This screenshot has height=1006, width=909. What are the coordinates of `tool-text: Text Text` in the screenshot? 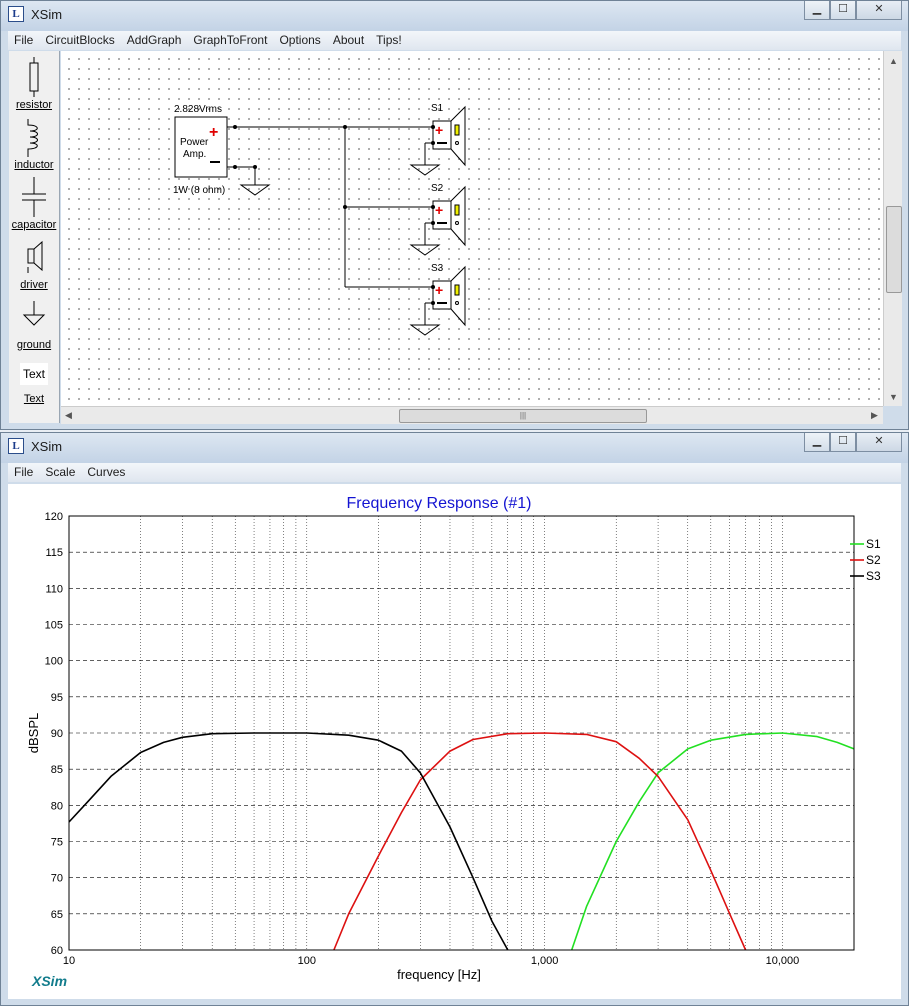 It's located at (34, 384).